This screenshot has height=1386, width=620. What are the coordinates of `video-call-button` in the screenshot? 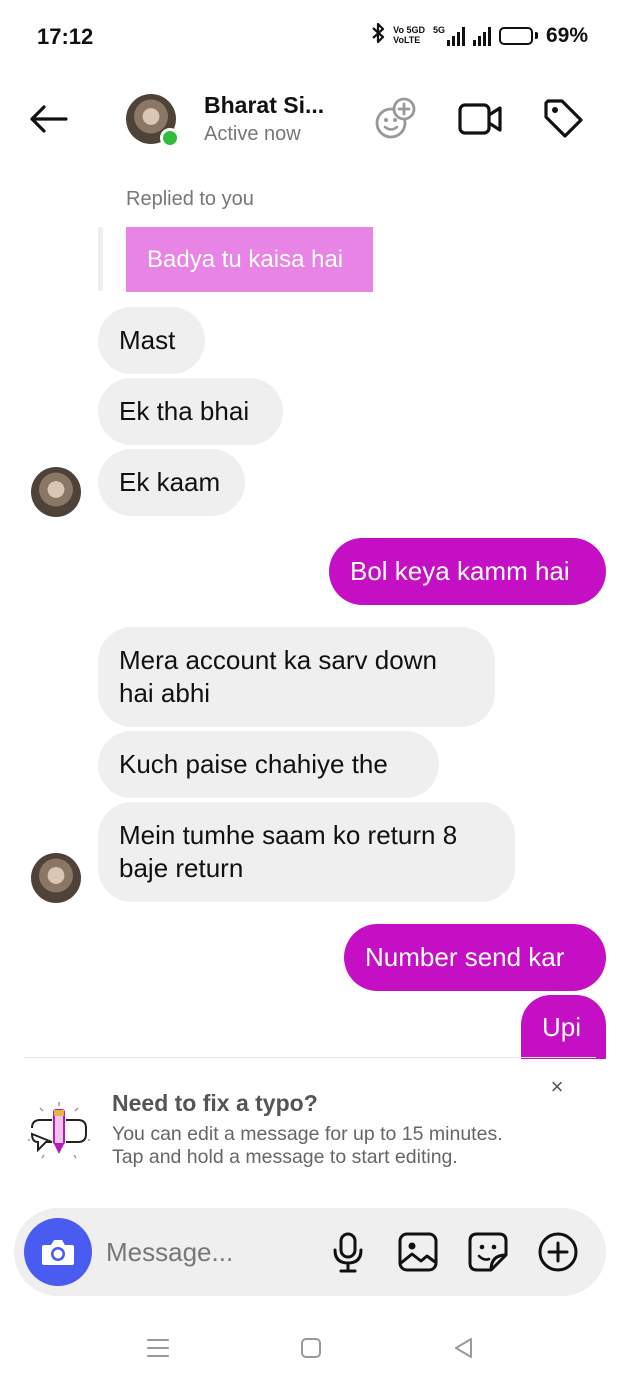 It's located at (480, 119).